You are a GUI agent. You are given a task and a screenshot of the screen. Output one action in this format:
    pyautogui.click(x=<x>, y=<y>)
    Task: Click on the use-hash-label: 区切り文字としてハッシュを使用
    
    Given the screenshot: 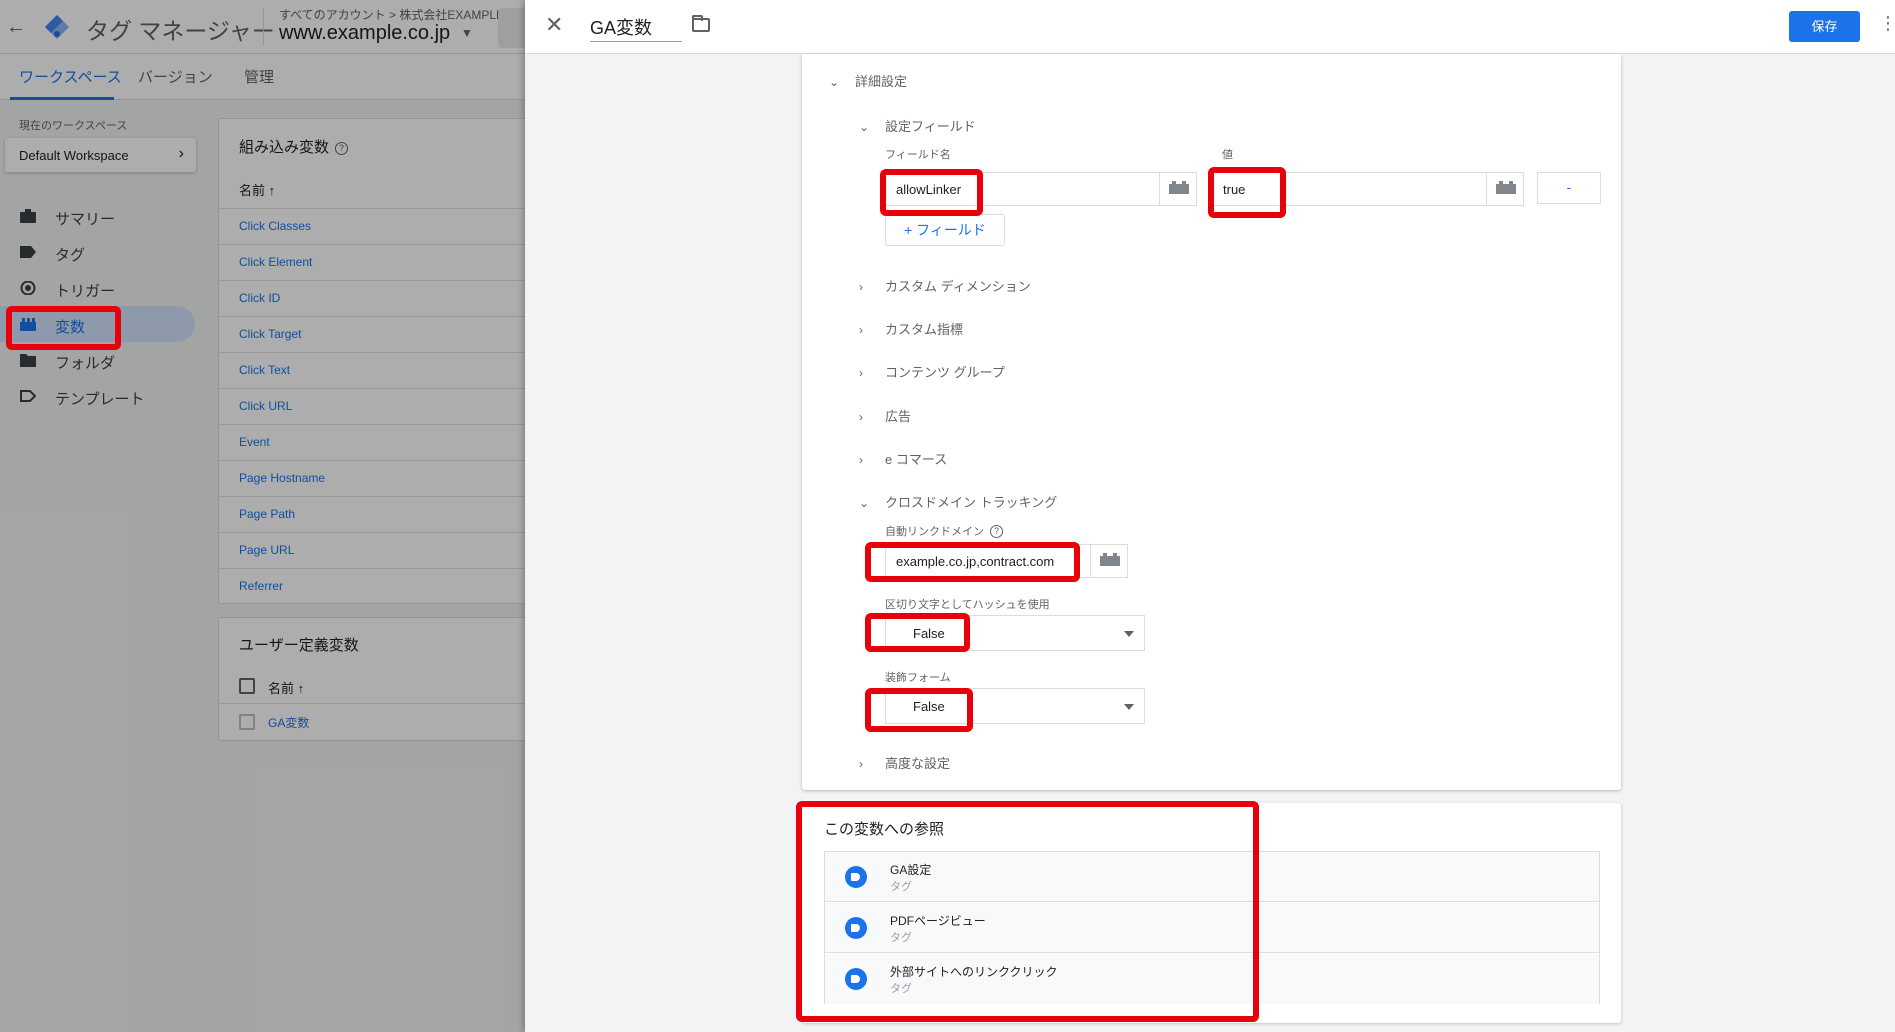 What is the action you would take?
    pyautogui.click(x=967, y=605)
    